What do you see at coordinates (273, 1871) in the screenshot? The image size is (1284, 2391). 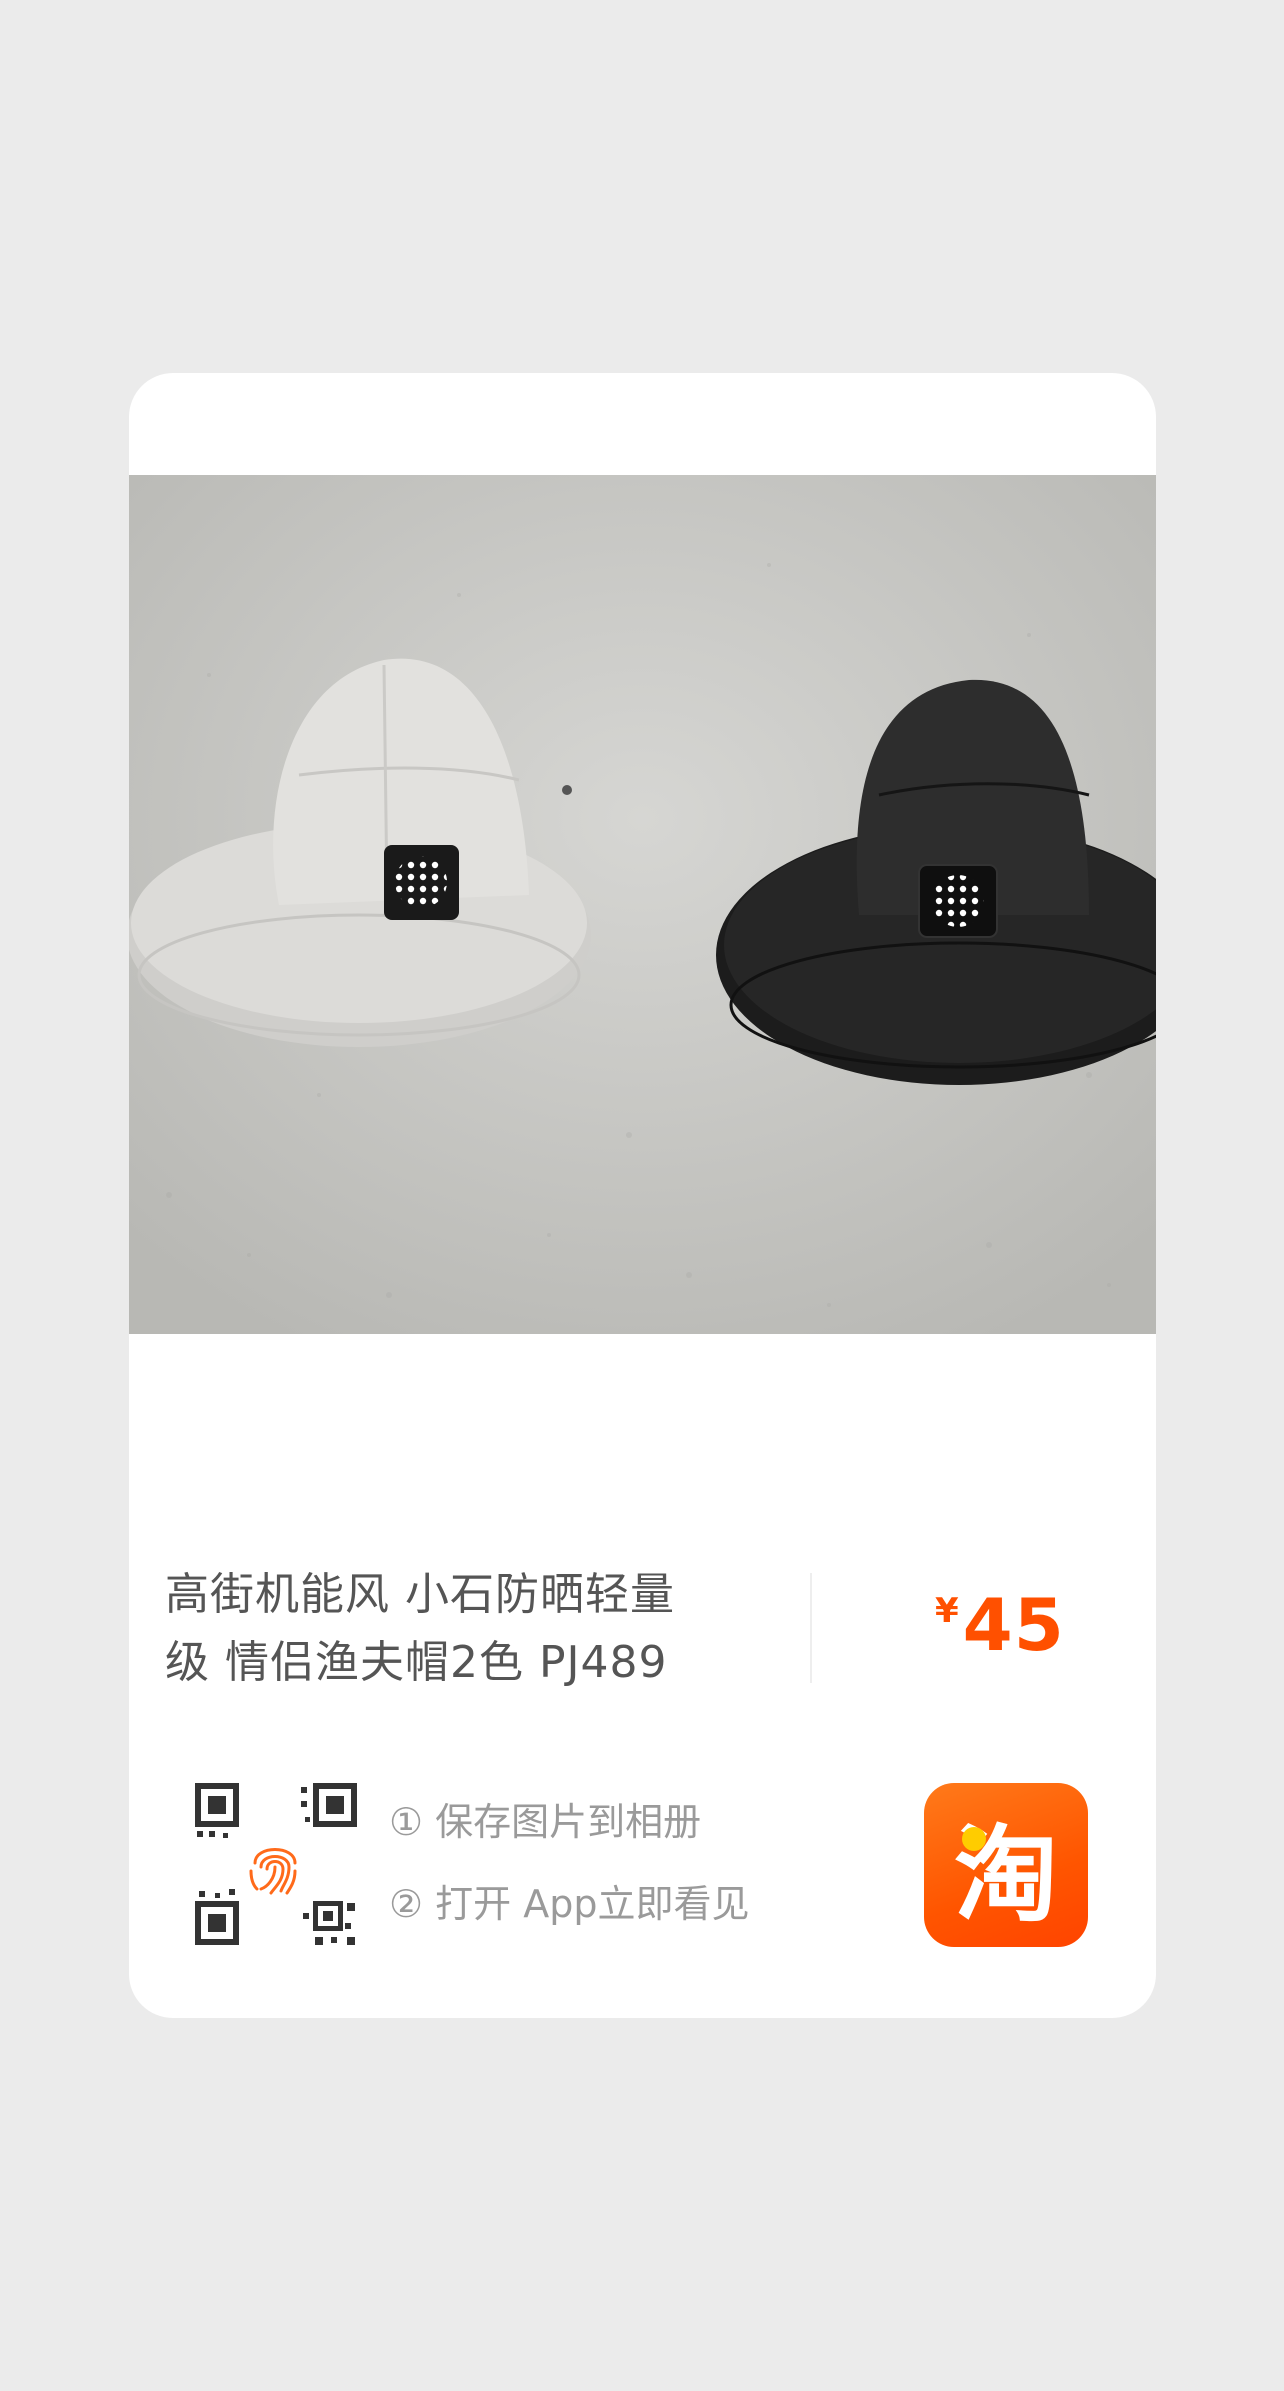 I see `fingerprint-icon` at bounding box center [273, 1871].